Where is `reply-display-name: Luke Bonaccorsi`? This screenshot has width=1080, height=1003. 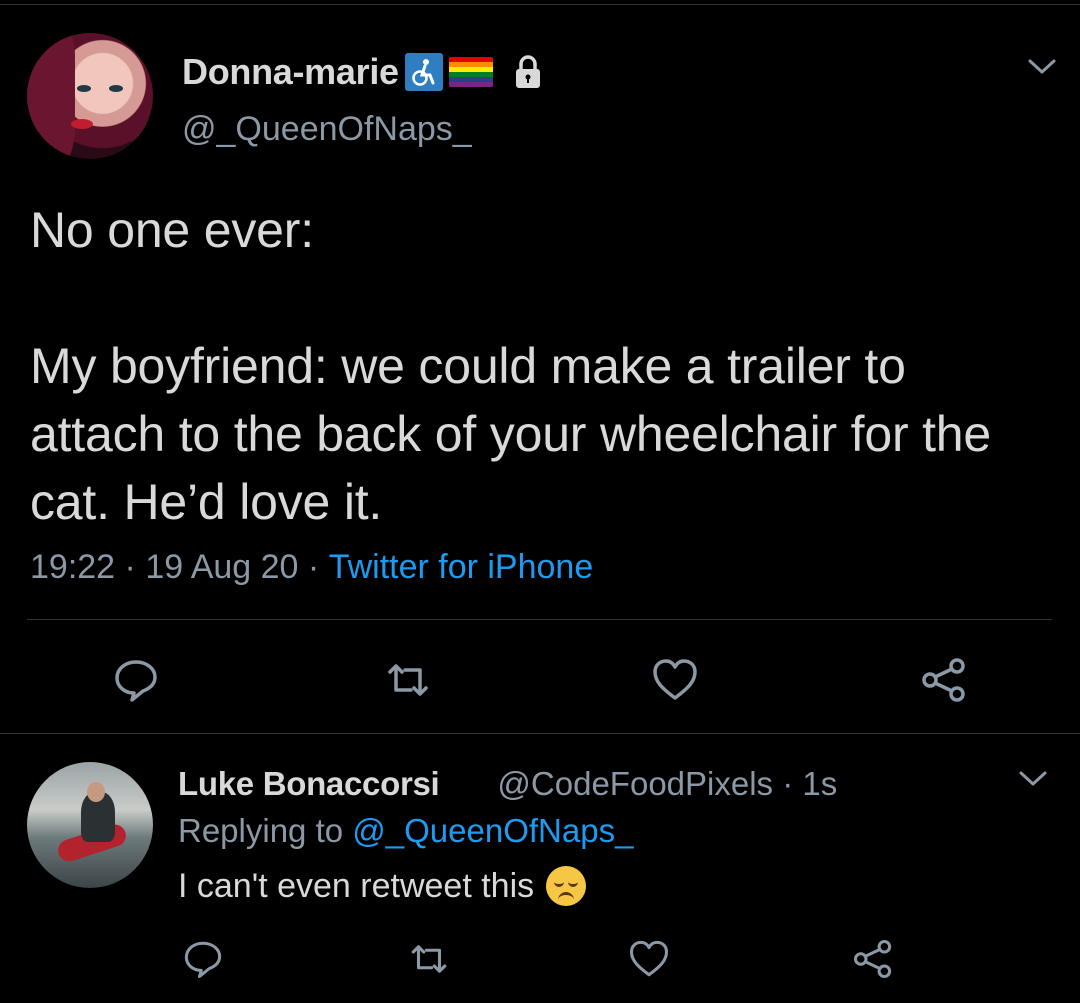
reply-display-name: Luke Bonaccorsi is located at coordinates (309, 784).